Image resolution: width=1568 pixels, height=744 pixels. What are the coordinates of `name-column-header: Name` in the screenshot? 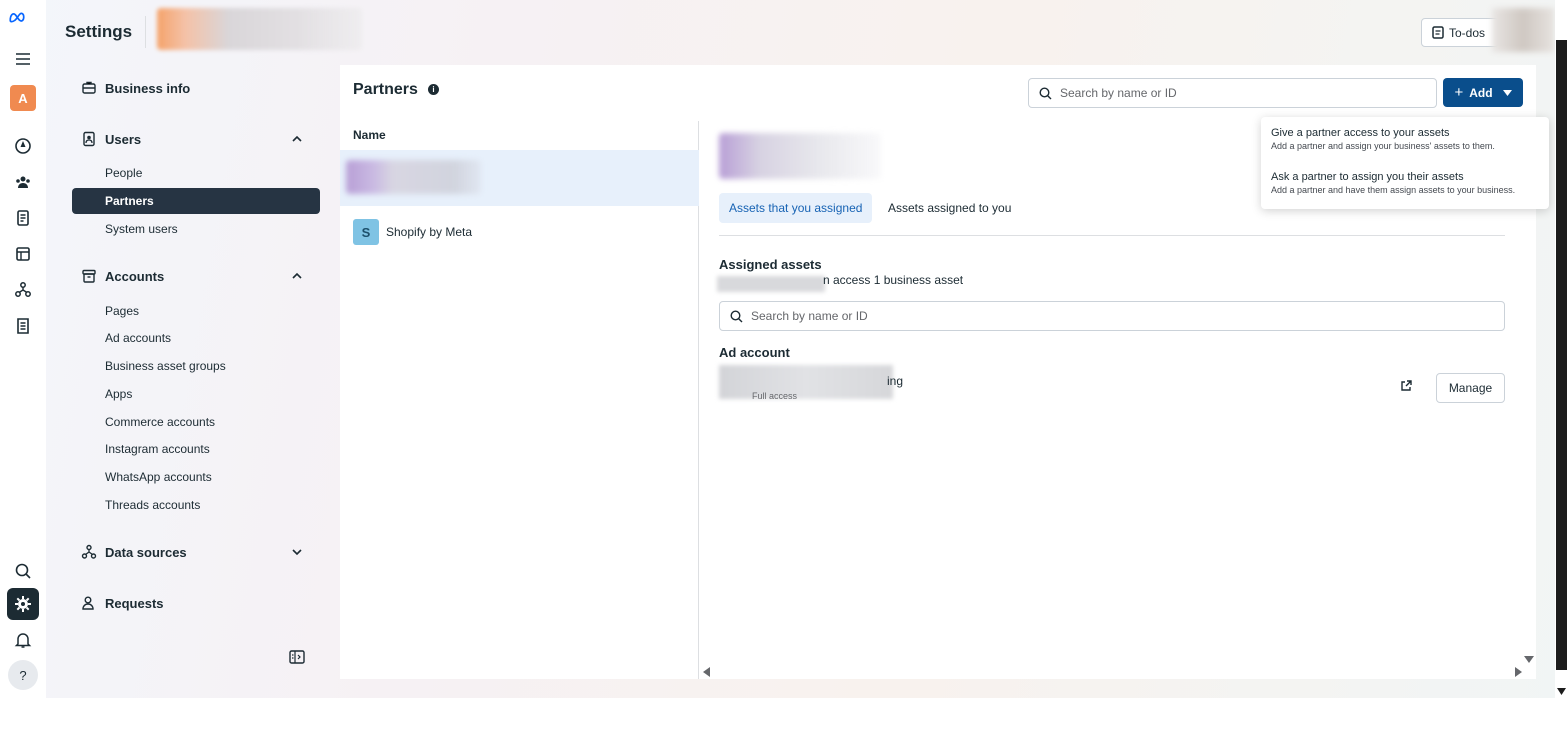 It's located at (369, 135).